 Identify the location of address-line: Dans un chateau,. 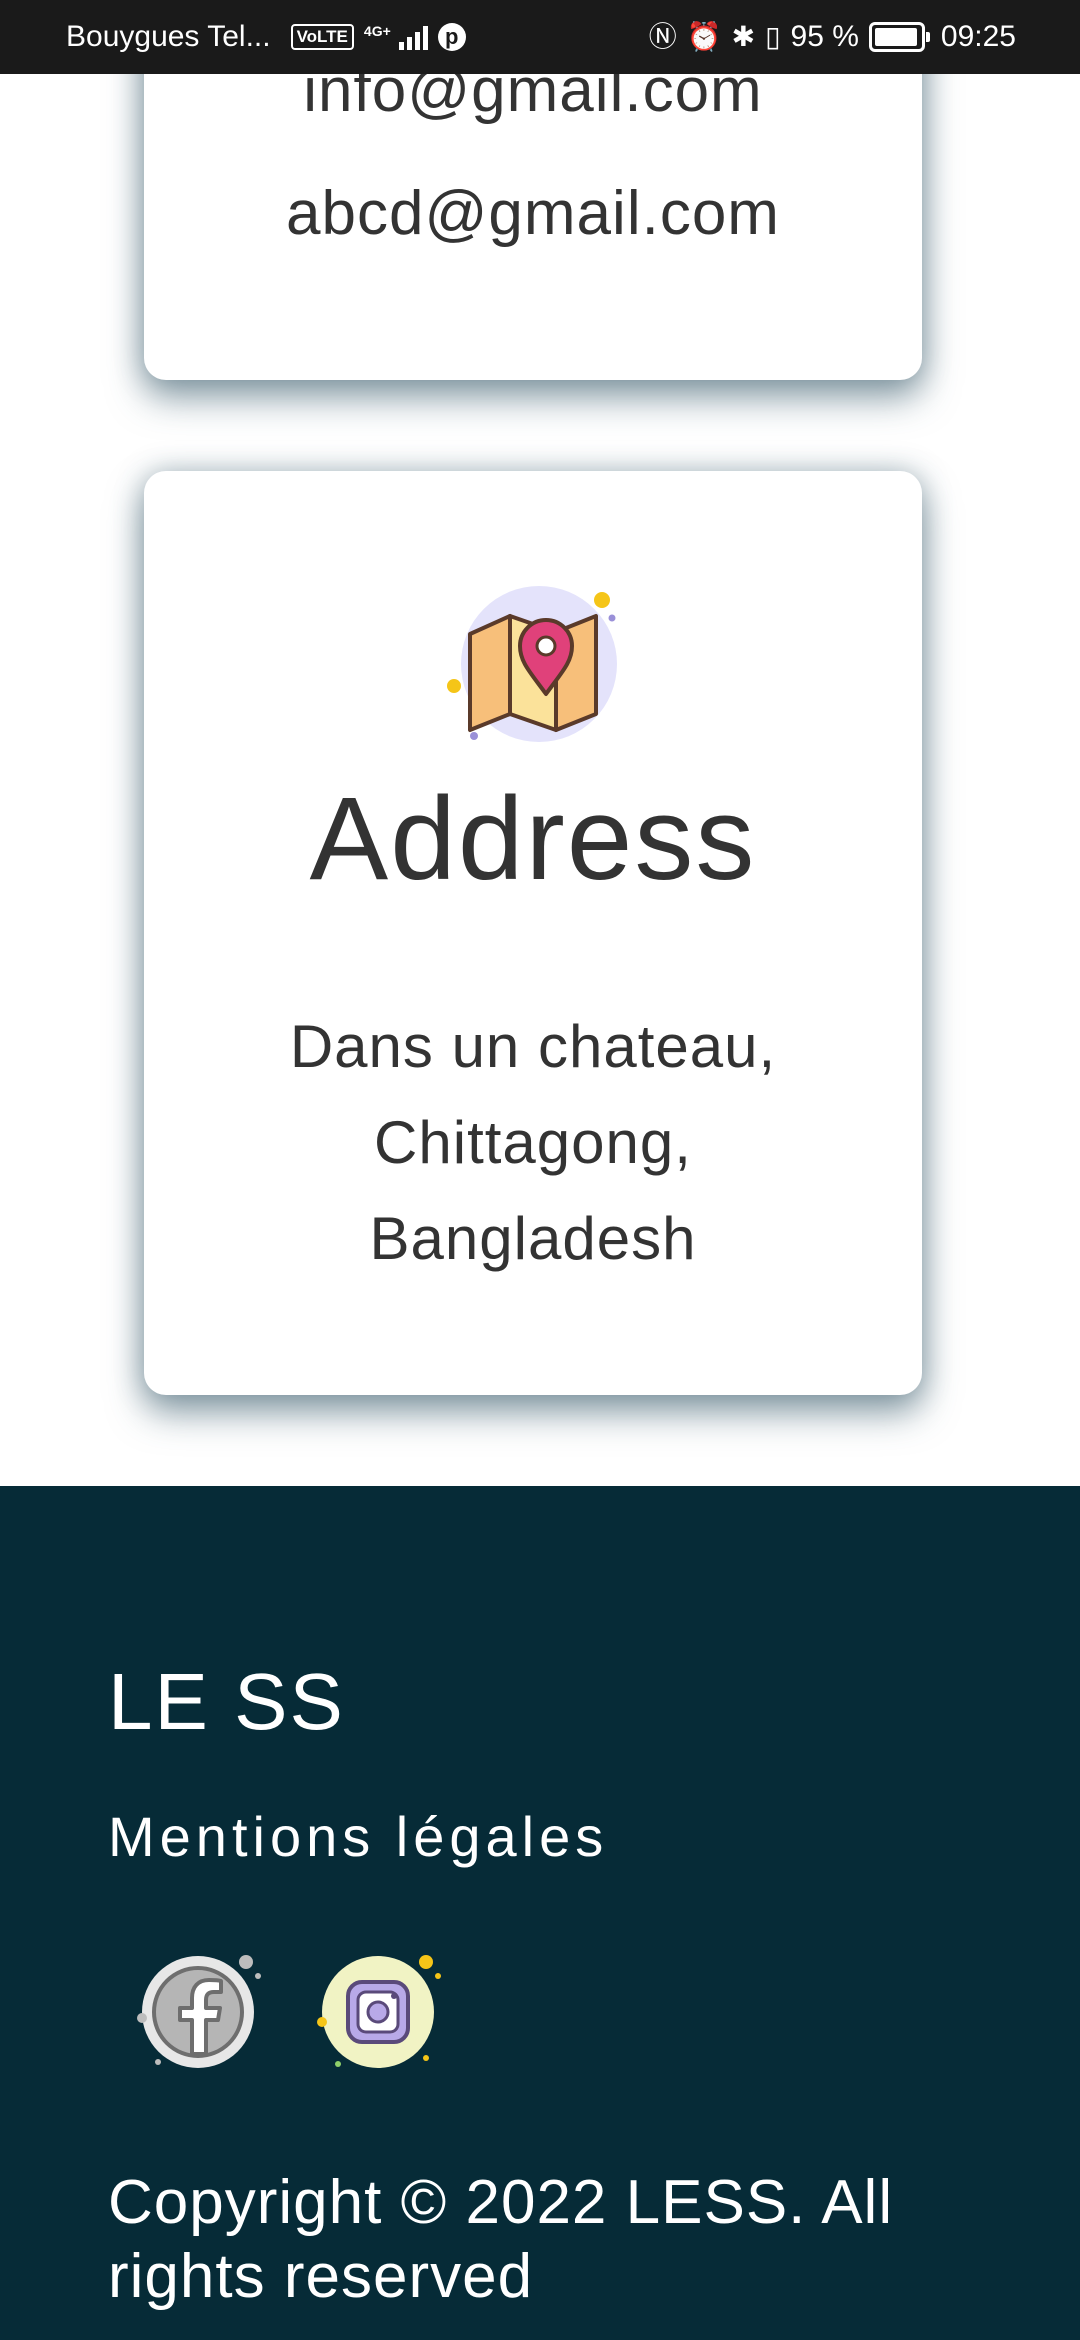
(533, 1046).